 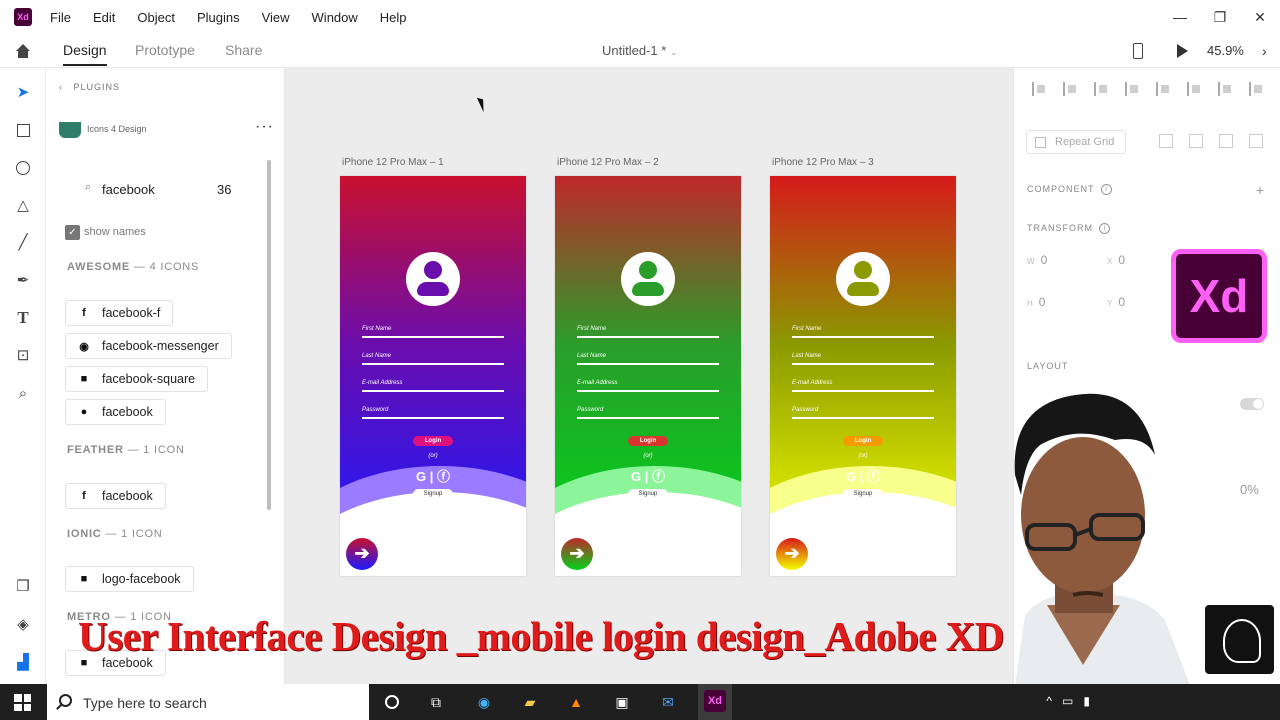 I want to click on subtract-boolean-icon, so click(x=1196, y=141).